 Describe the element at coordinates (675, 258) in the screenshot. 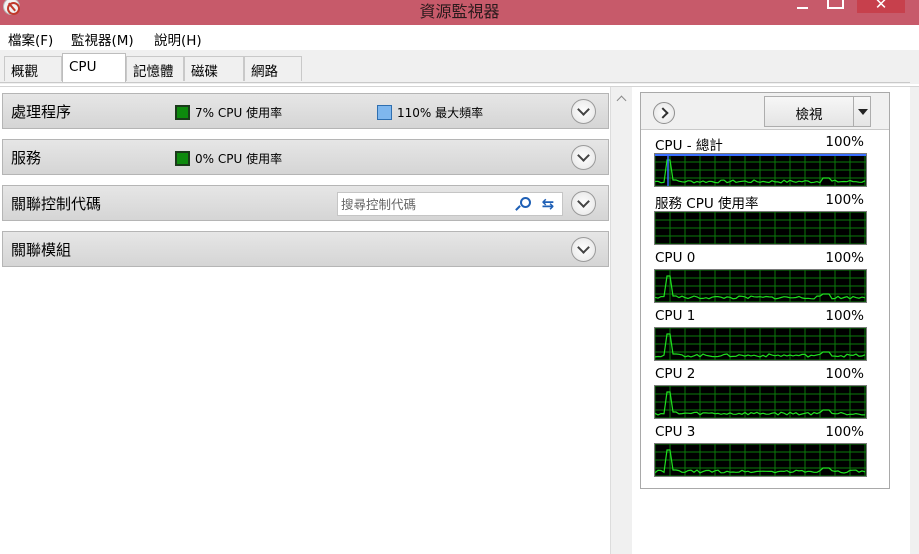

I see `graph-label: CPU 0` at that location.